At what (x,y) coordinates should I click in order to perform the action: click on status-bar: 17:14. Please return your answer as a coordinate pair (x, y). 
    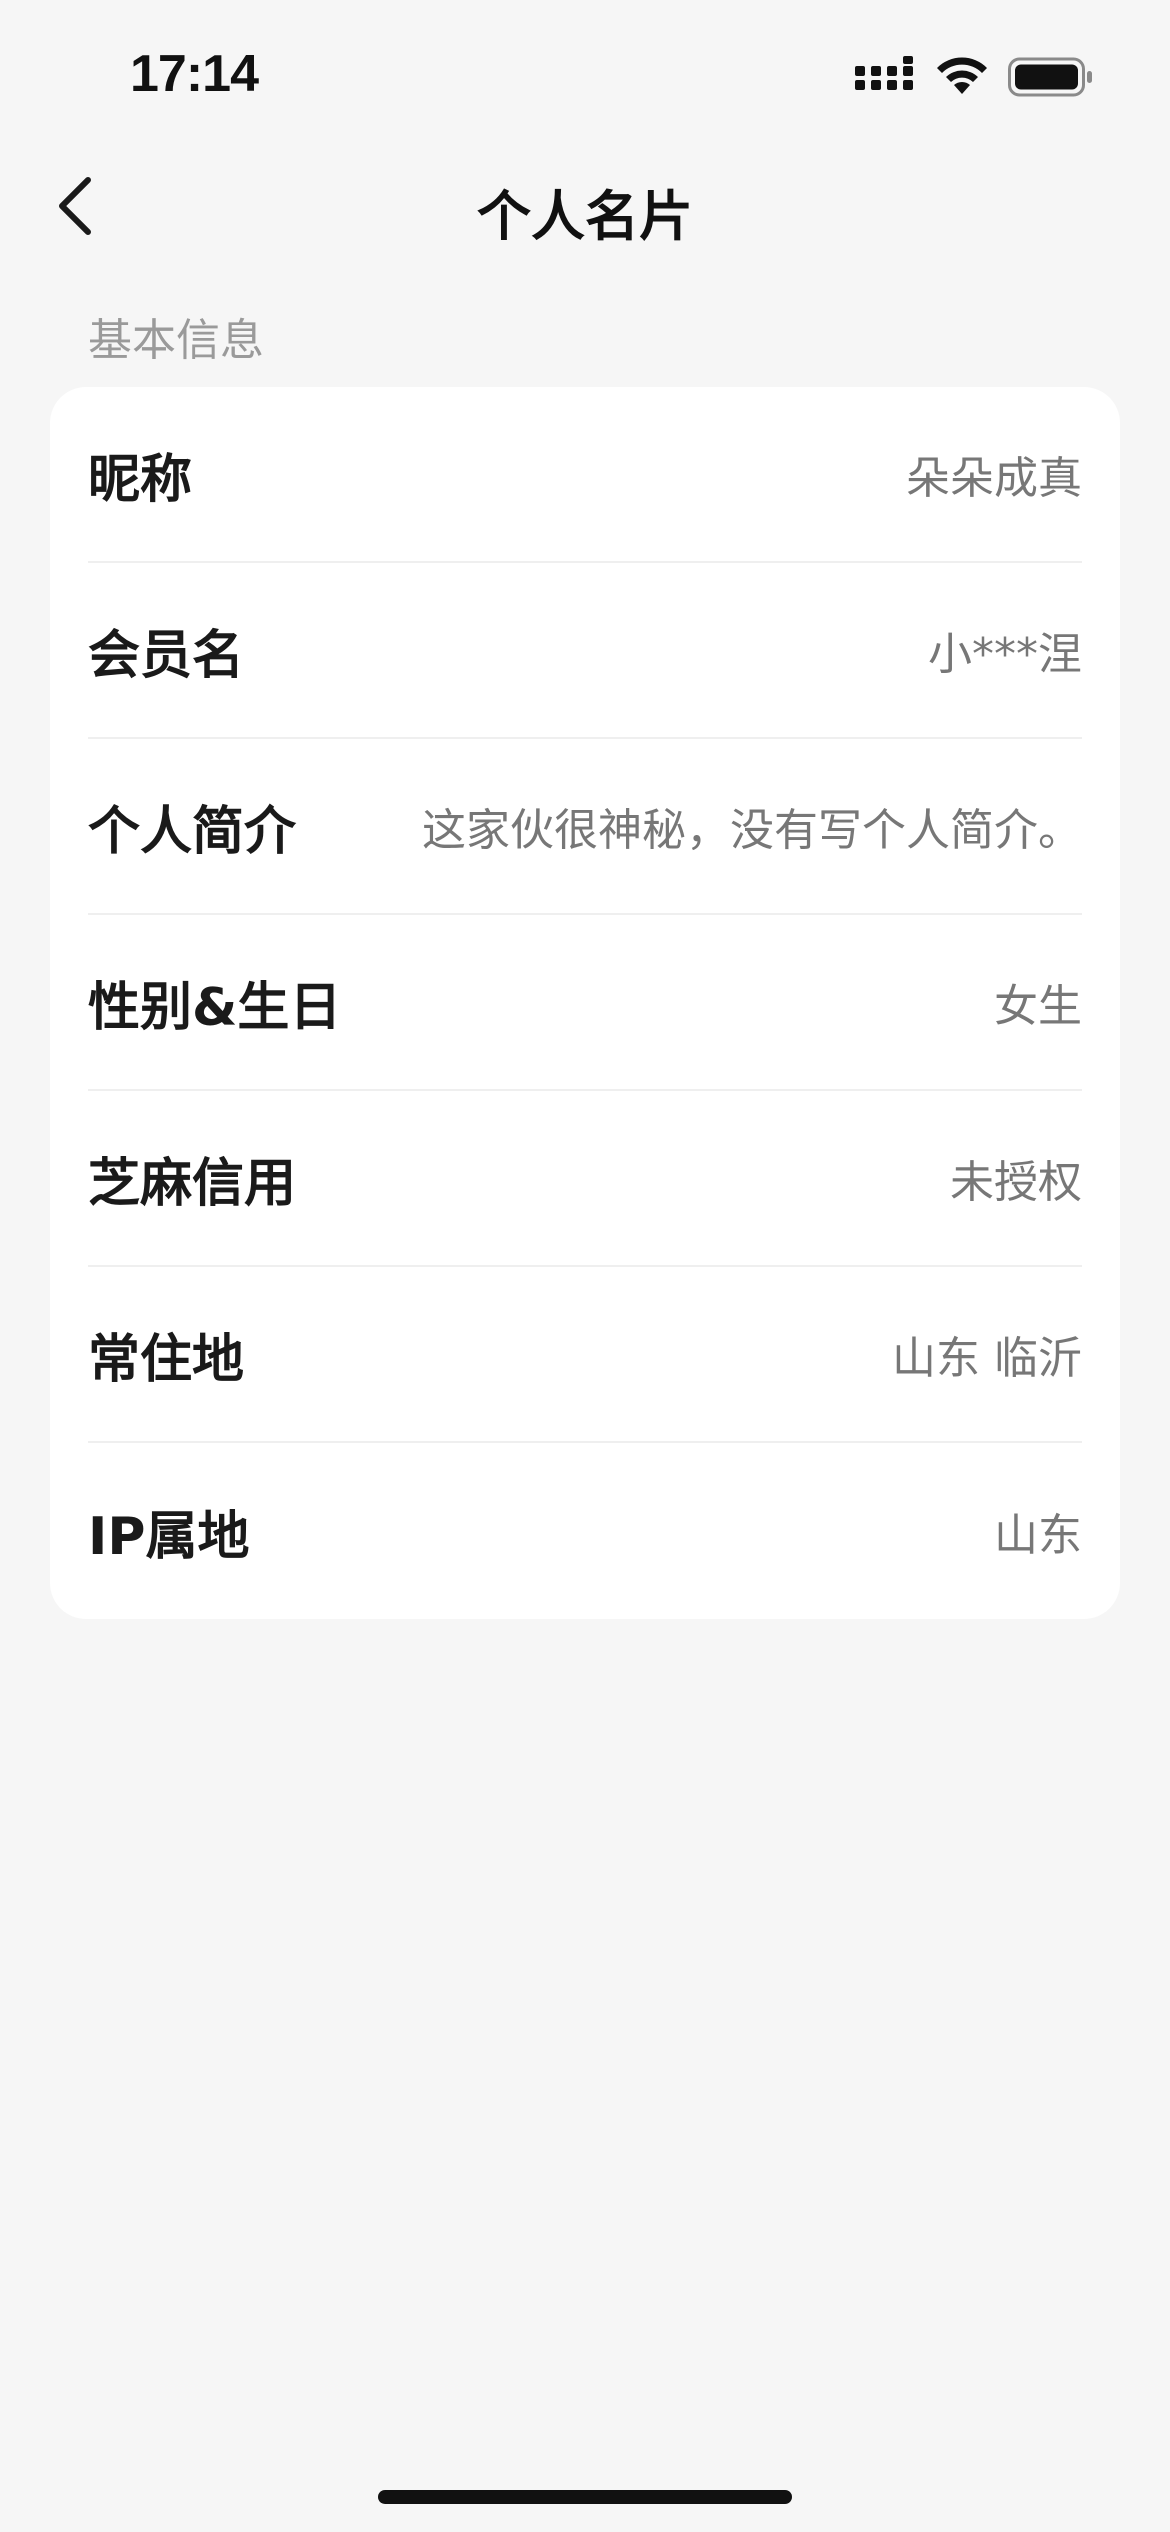
    Looking at the image, I should click on (585, 75).